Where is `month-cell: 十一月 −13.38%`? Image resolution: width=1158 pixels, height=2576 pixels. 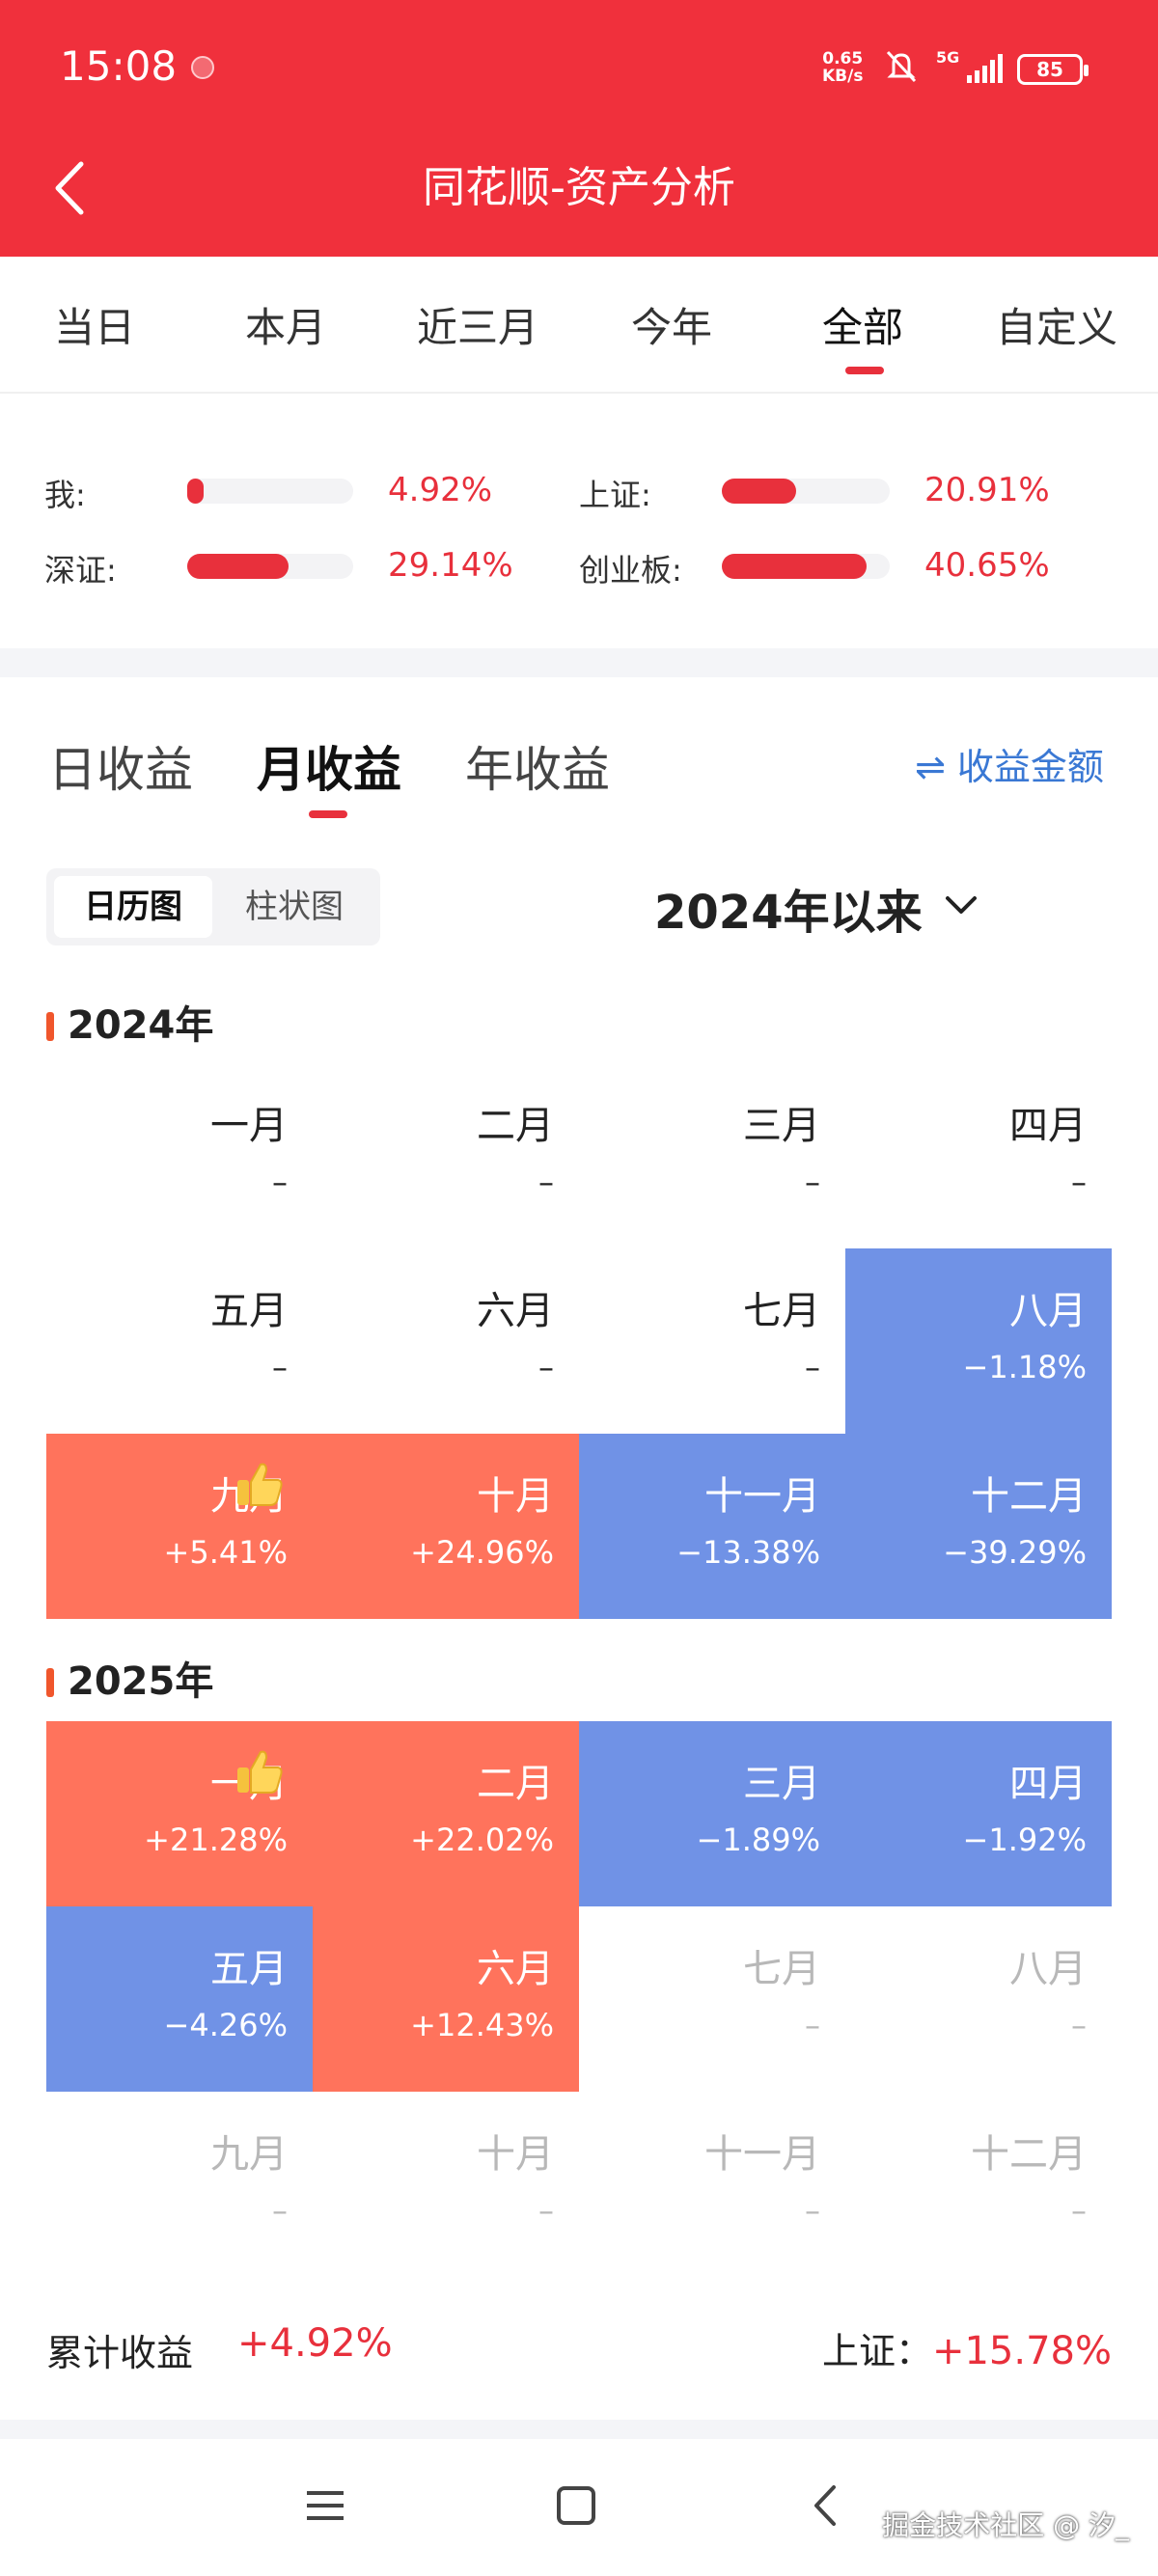 month-cell: 十一月 −13.38% is located at coordinates (712, 1527).